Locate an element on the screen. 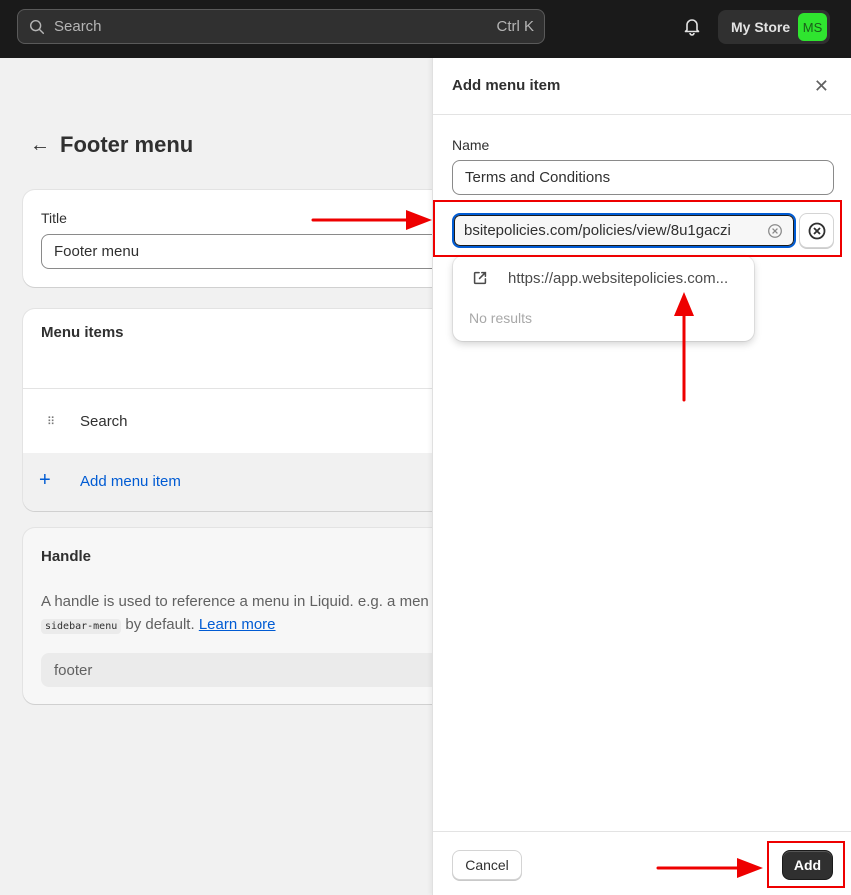  page-header: ← Footer menu is located at coordinates (111, 145).